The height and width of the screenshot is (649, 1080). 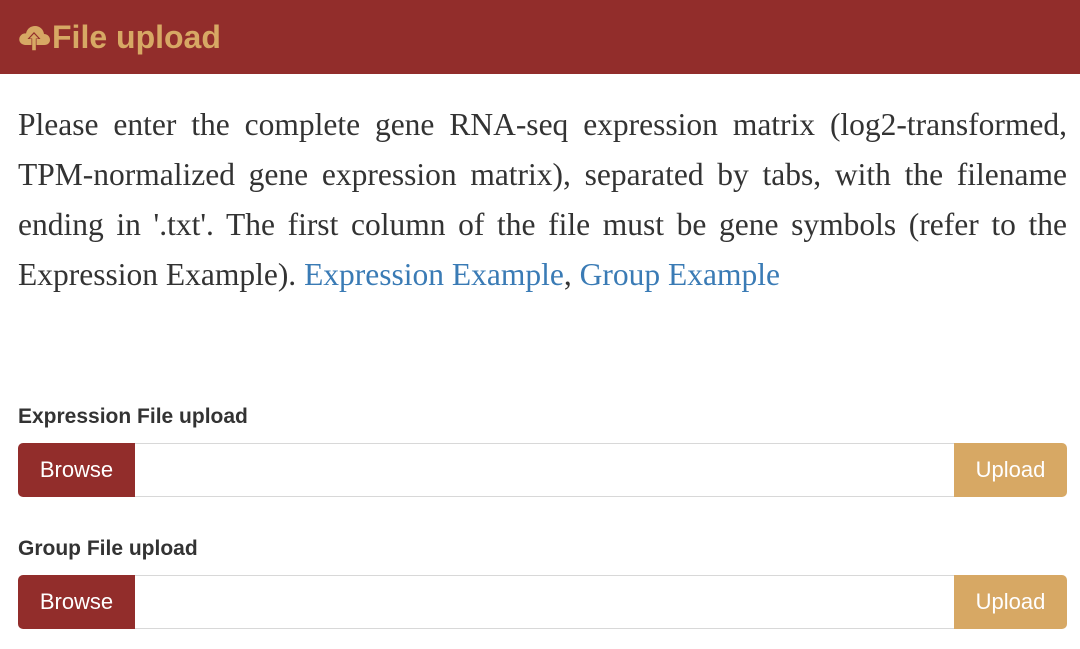 What do you see at coordinates (1010, 470) in the screenshot?
I see `expression-upload-button: Upload` at bounding box center [1010, 470].